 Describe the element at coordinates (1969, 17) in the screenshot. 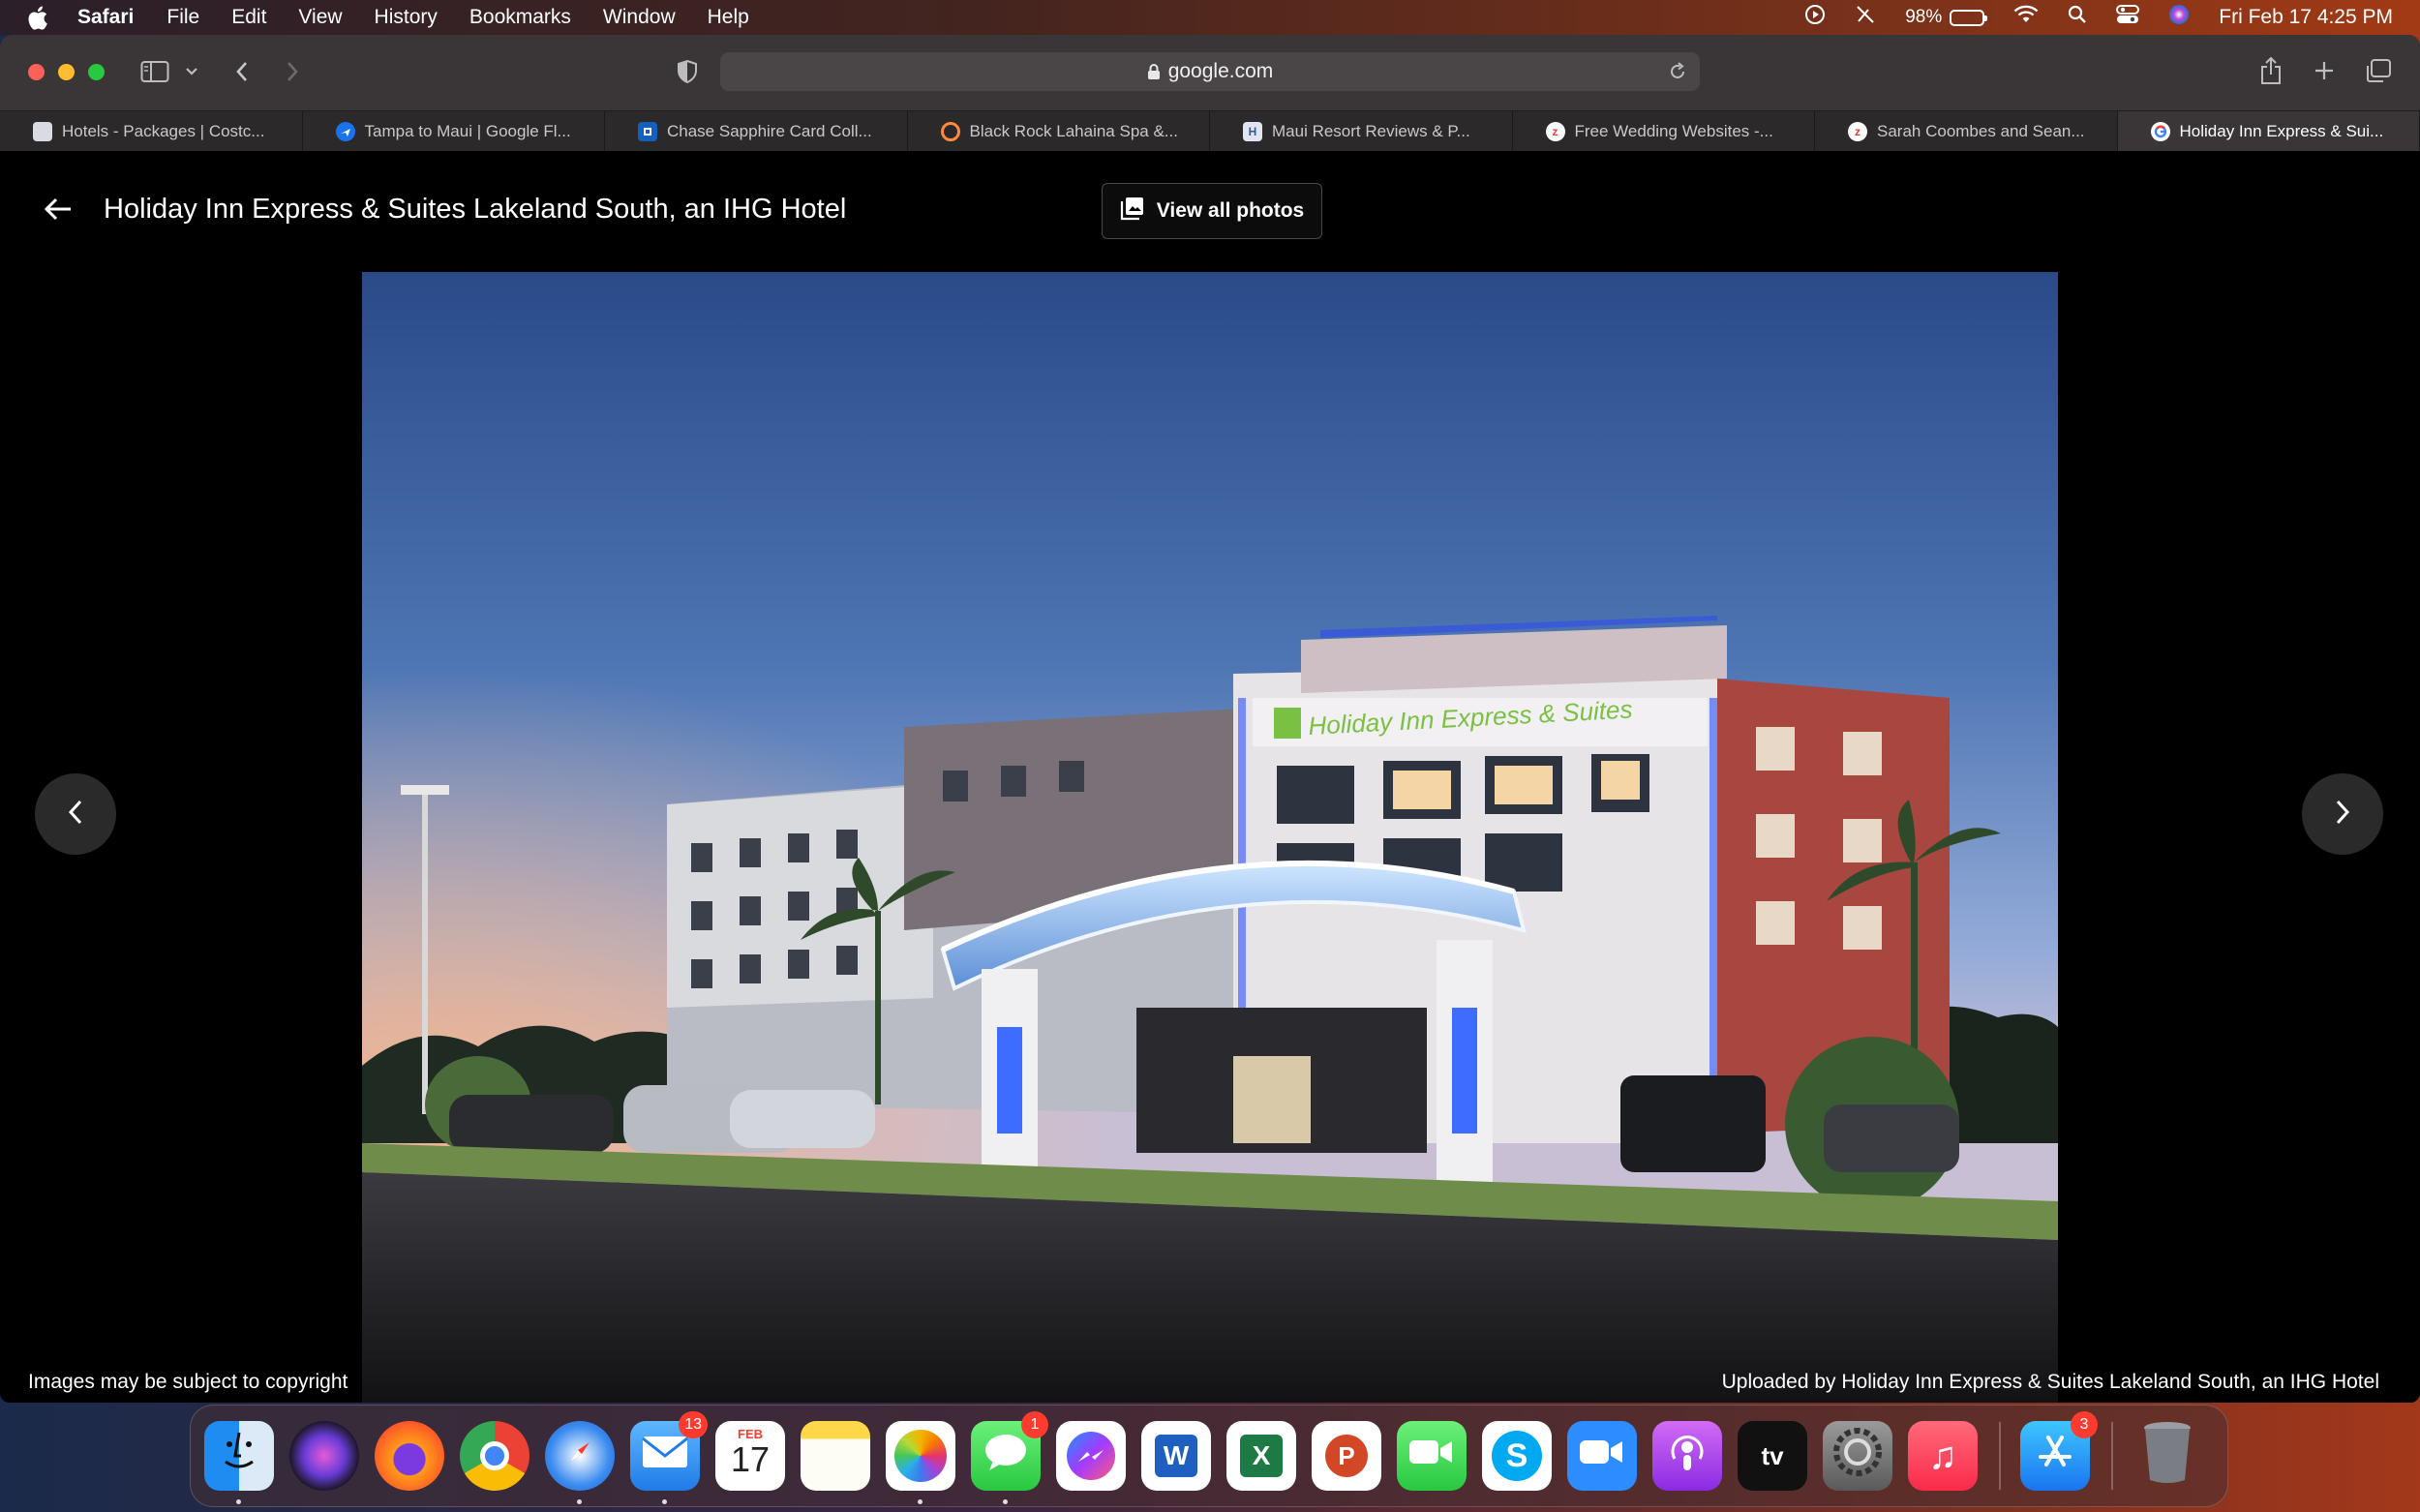

I see `battery-icon` at that location.